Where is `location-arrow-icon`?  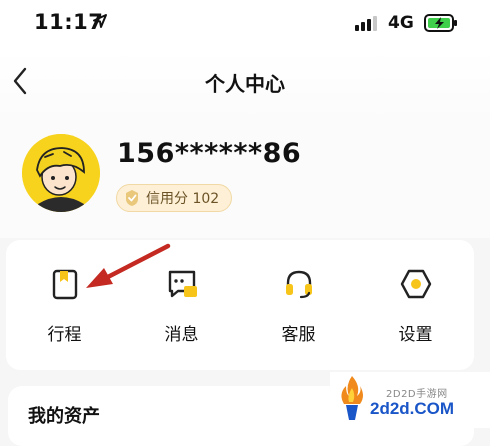 location-arrow-icon is located at coordinates (100, 21).